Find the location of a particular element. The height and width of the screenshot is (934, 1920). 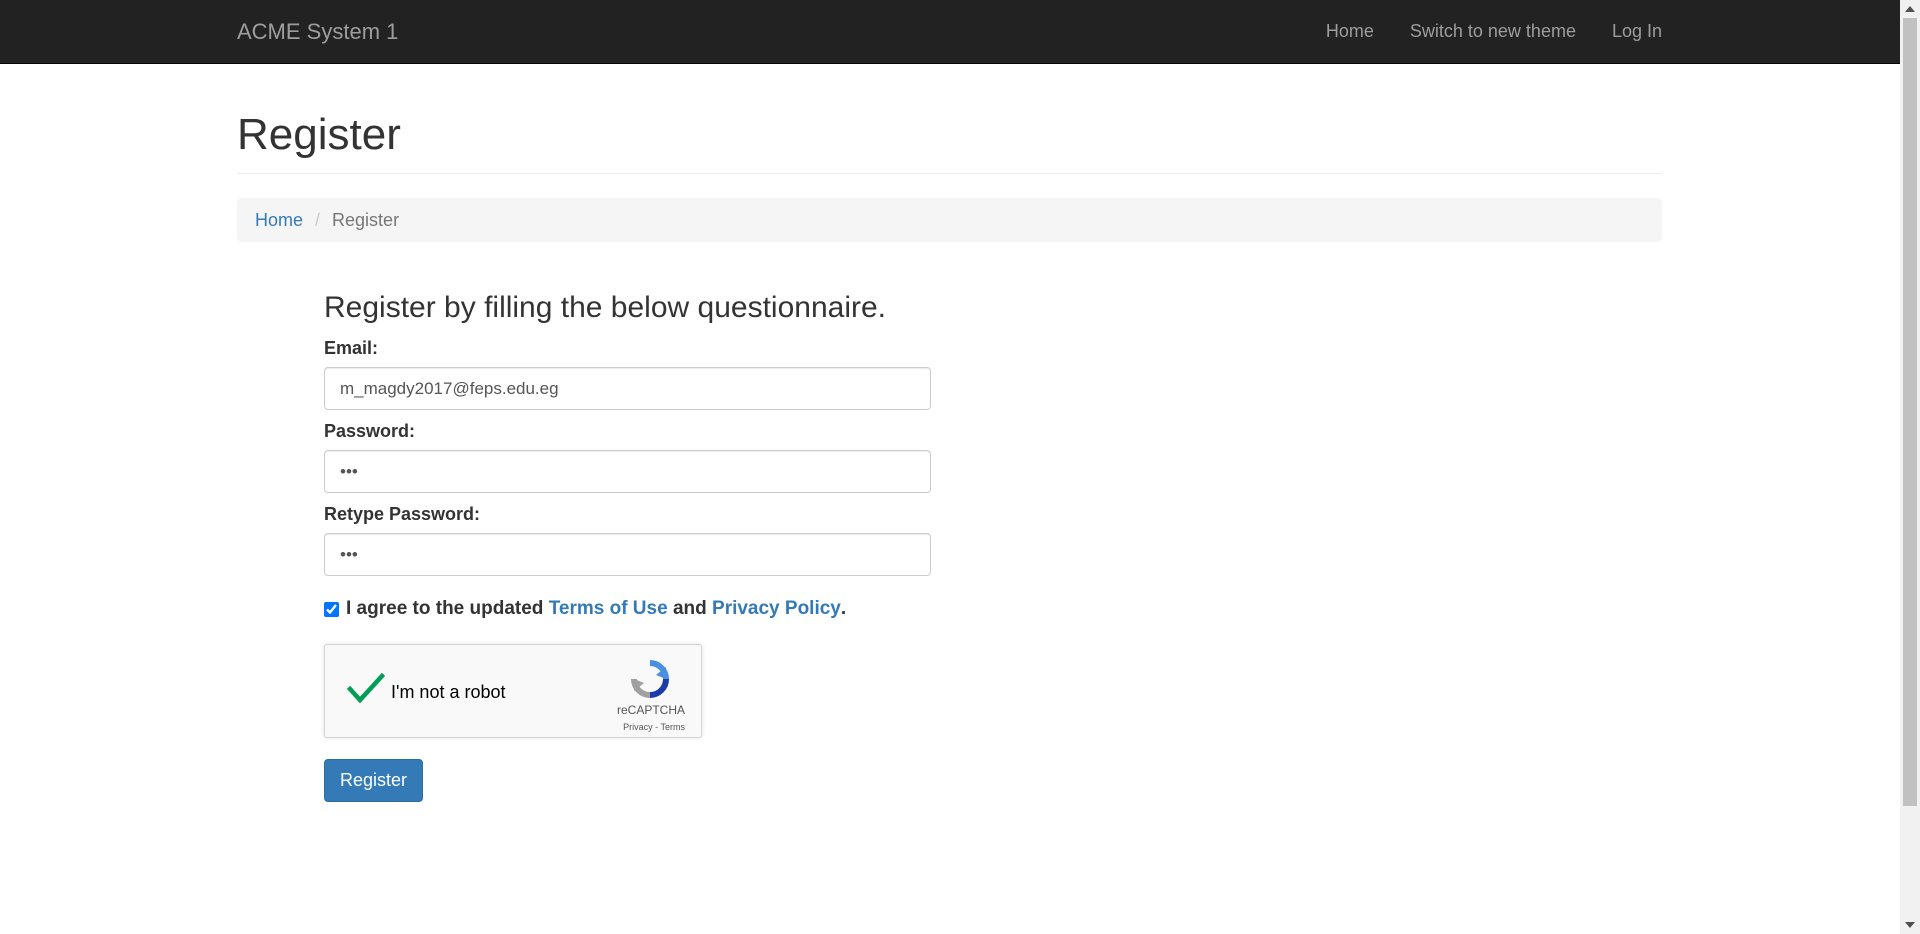

email-field is located at coordinates (627, 388).